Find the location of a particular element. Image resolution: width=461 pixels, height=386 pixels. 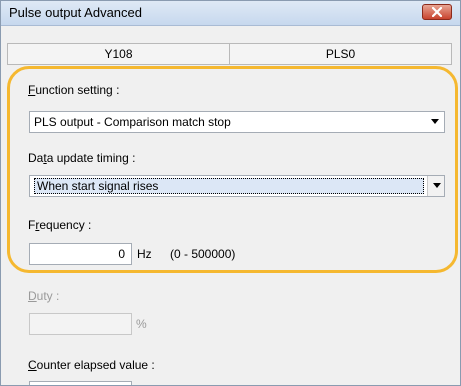

frequency-label: Frequency : is located at coordinates (60, 225).